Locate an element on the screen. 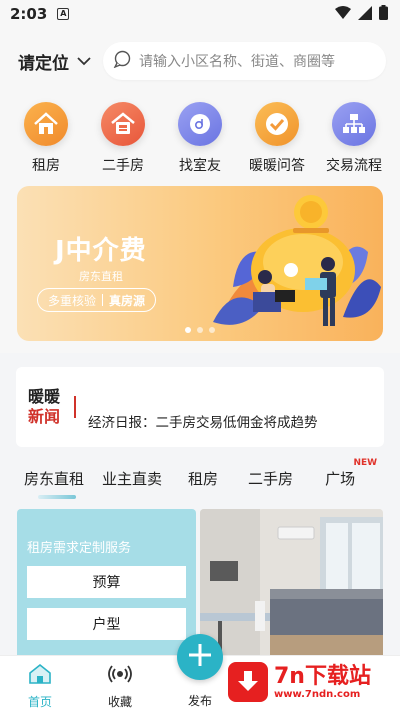  category-label: 租房 is located at coordinates (46, 166).